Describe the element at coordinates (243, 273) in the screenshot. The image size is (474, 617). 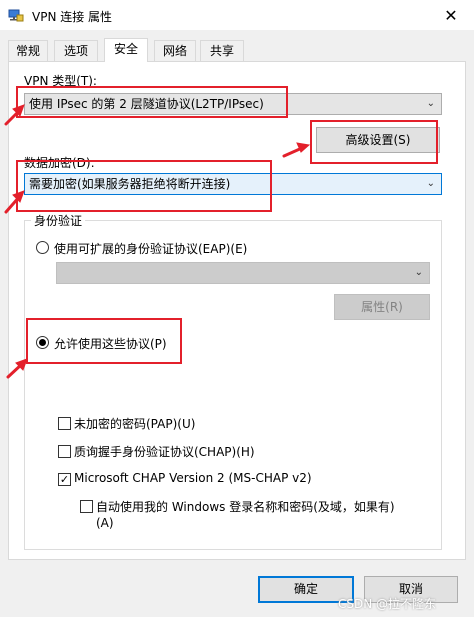
I see `eap-method-select: ⌄` at that location.